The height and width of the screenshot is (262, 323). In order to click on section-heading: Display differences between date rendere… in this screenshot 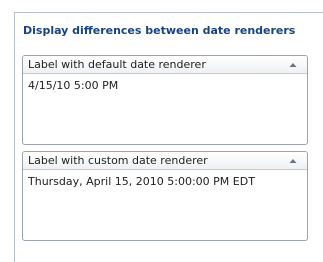, I will do `click(159, 30)`.